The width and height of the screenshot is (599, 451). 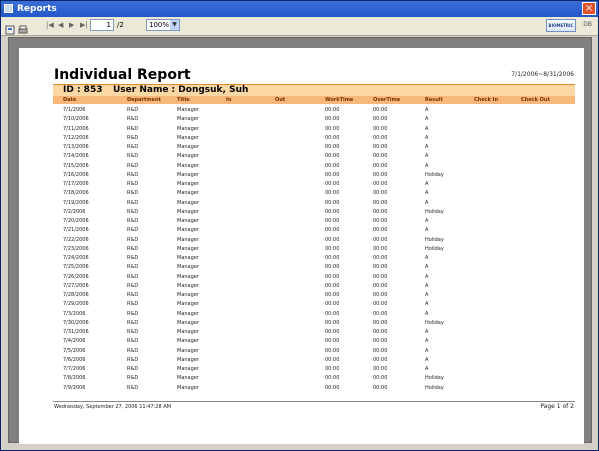 I want to click on table-cell: 7/25/2006, so click(x=76, y=267).